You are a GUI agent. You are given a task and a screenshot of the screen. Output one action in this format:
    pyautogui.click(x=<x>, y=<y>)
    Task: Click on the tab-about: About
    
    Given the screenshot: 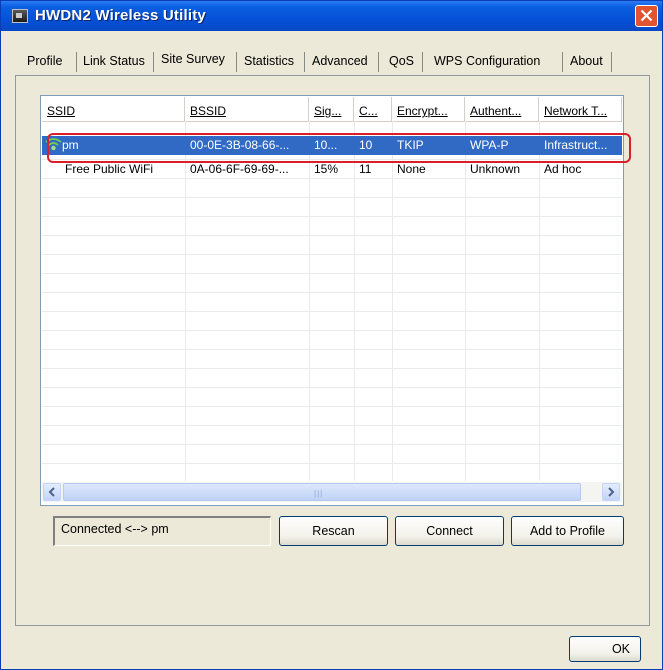 What is the action you would take?
    pyautogui.click(x=586, y=61)
    